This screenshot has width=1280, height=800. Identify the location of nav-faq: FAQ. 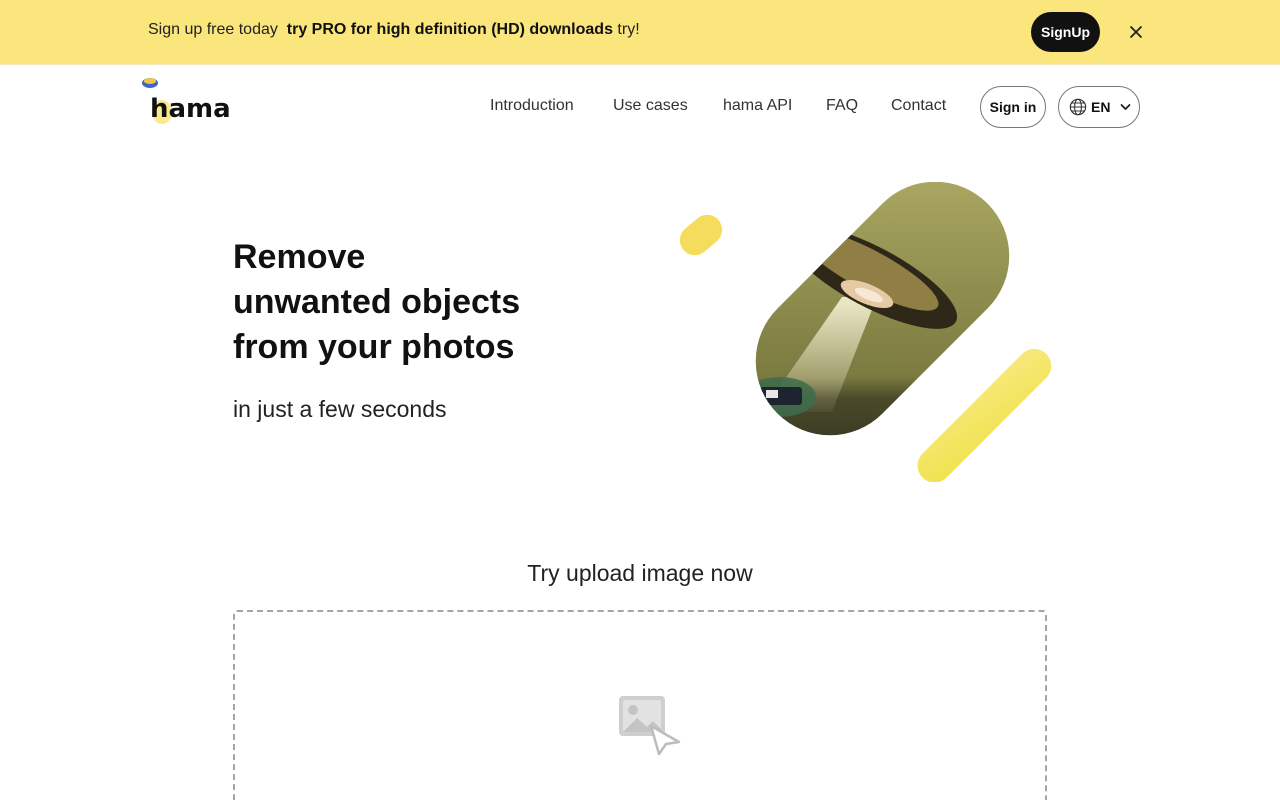
(842, 106).